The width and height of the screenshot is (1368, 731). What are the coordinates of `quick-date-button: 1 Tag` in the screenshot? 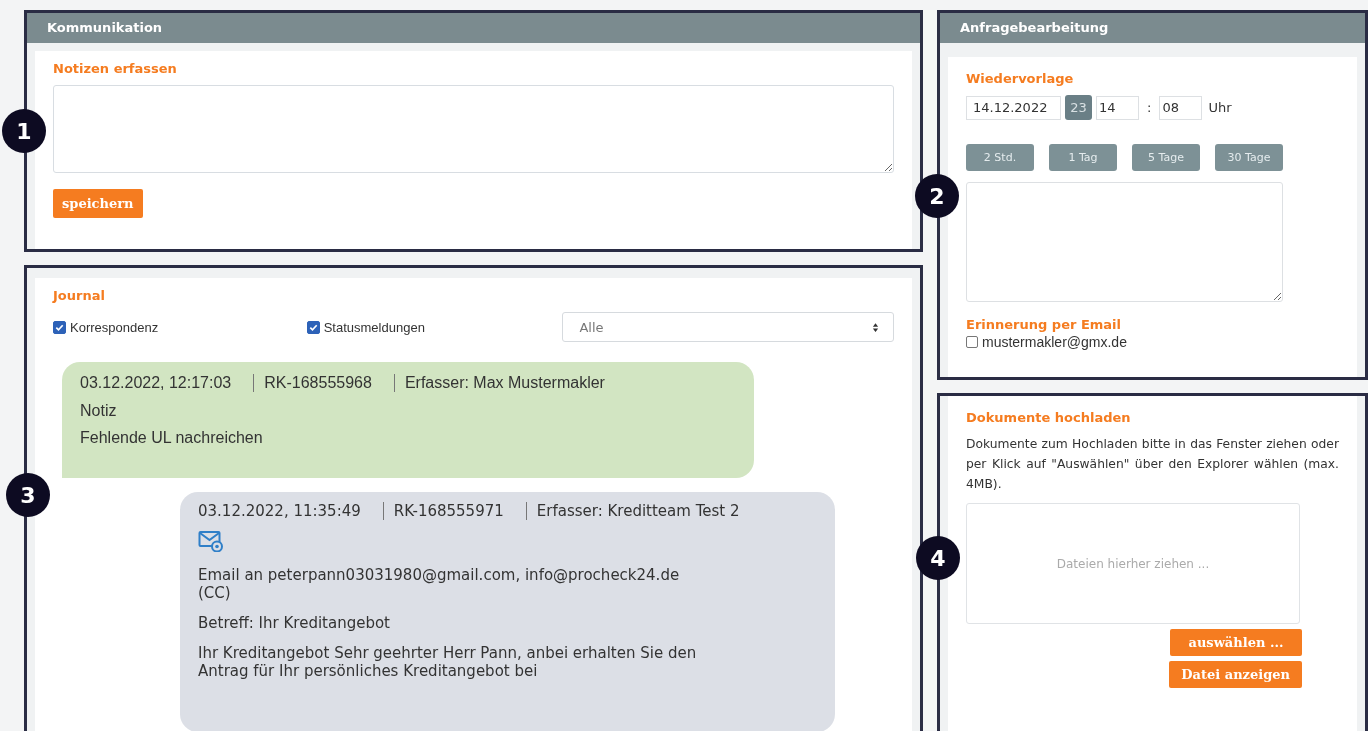 It's located at (1083, 157).